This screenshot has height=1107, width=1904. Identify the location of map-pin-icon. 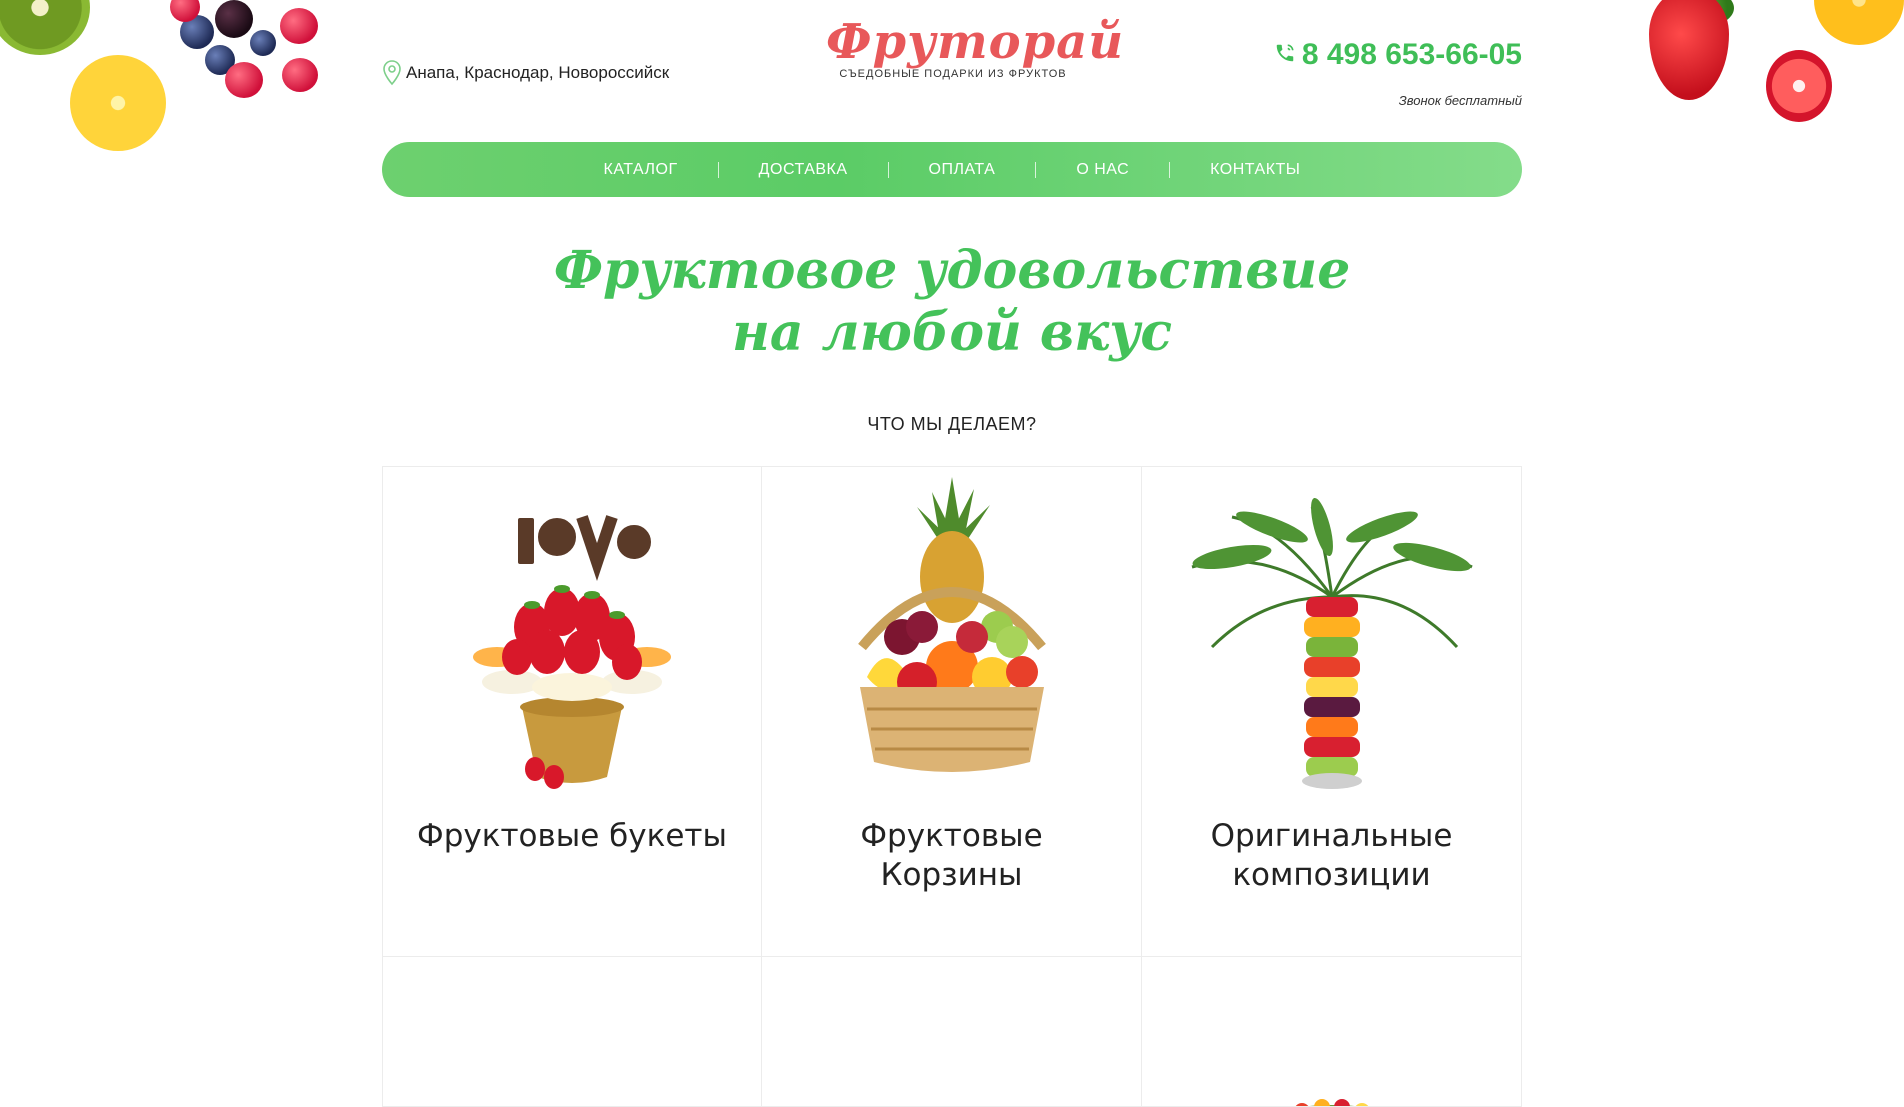
(392, 73).